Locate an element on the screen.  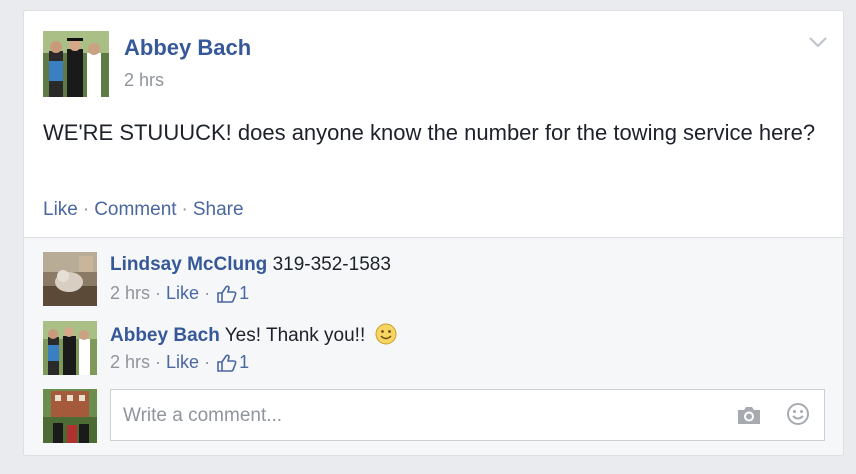
post-actions: Like · Comment · Share is located at coordinates (143, 210).